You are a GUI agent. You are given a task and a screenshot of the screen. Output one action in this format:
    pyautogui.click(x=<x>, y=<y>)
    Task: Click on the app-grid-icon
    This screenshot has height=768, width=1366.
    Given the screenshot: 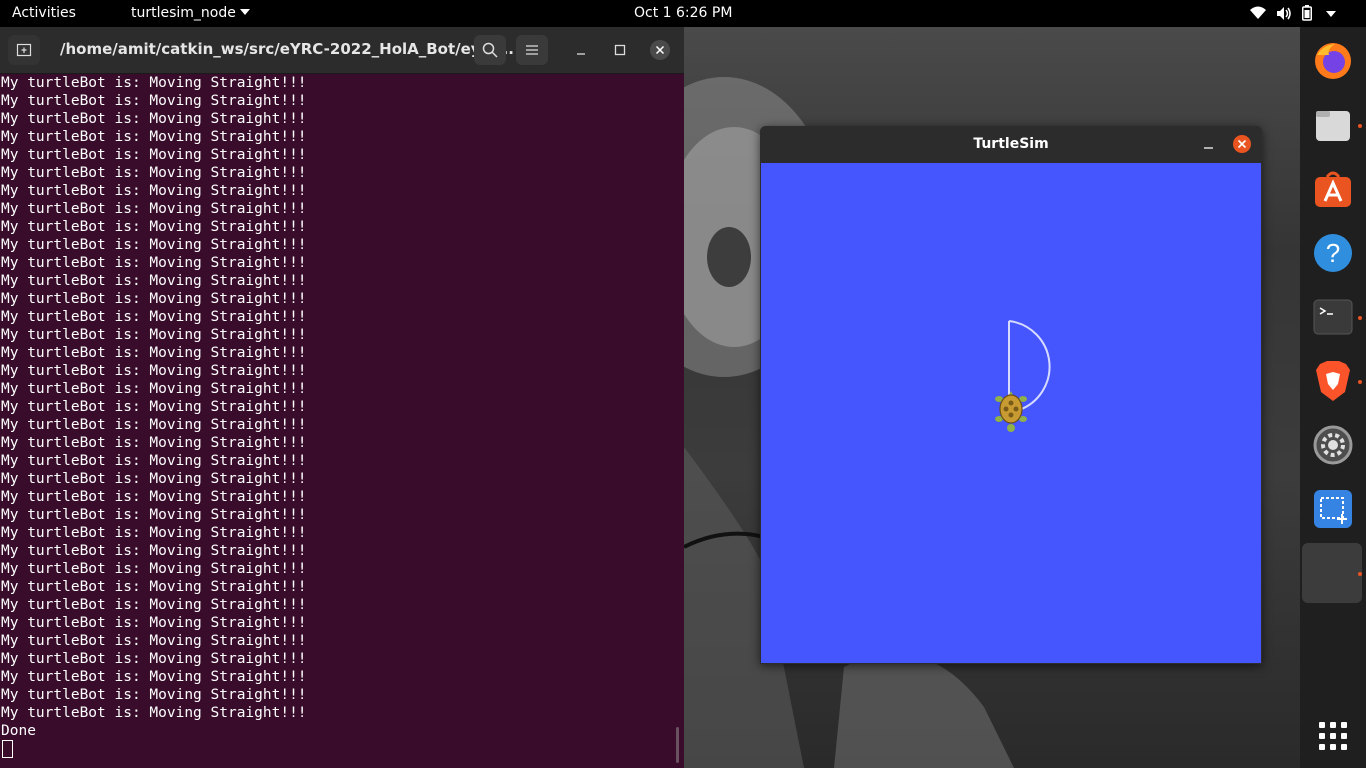 What is the action you would take?
    pyautogui.click(x=1333, y=736)
    